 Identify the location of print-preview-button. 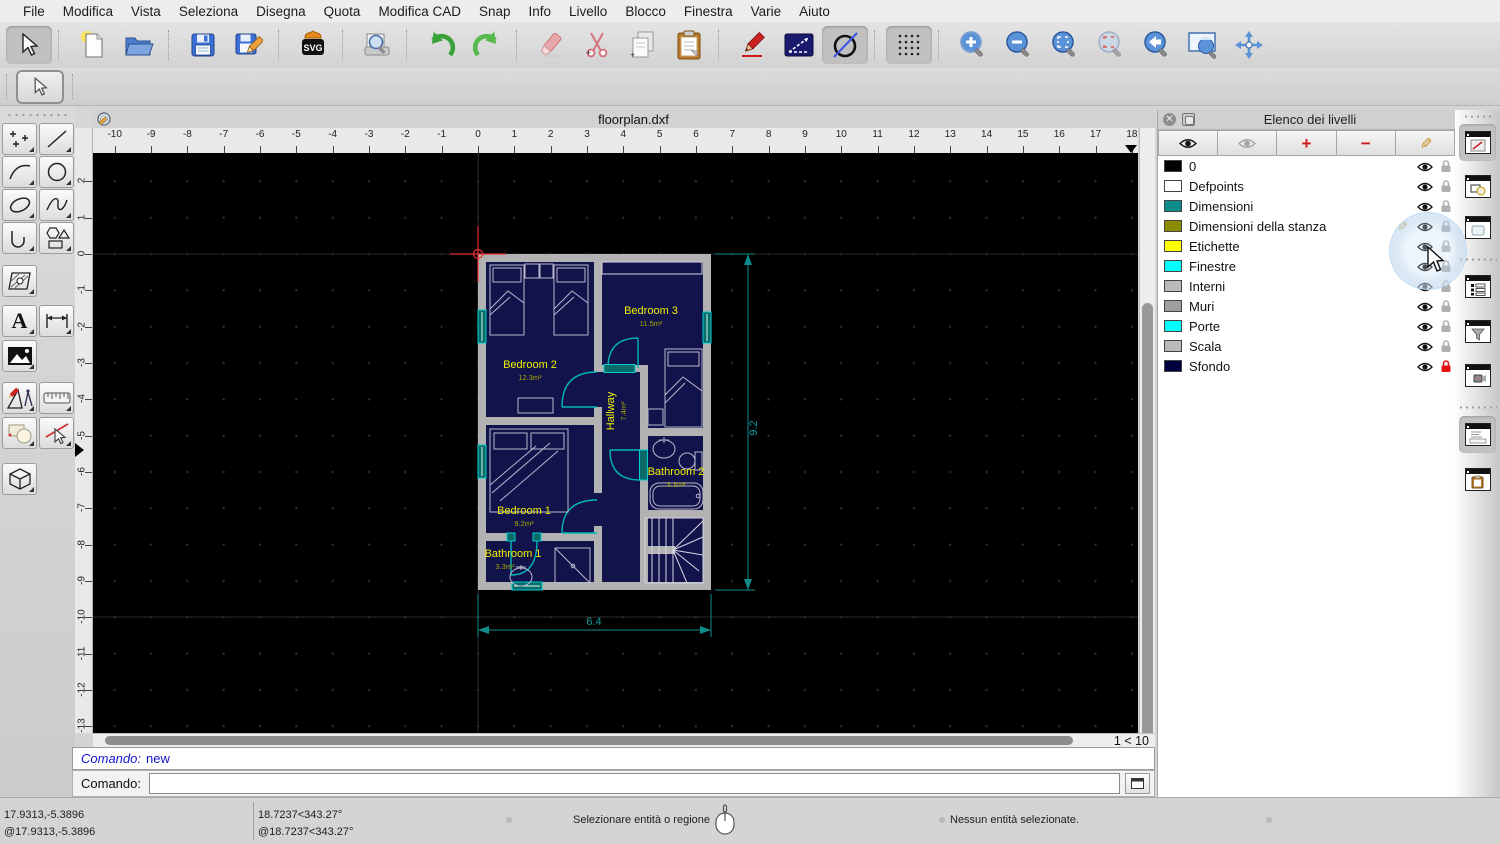
(377, 45).